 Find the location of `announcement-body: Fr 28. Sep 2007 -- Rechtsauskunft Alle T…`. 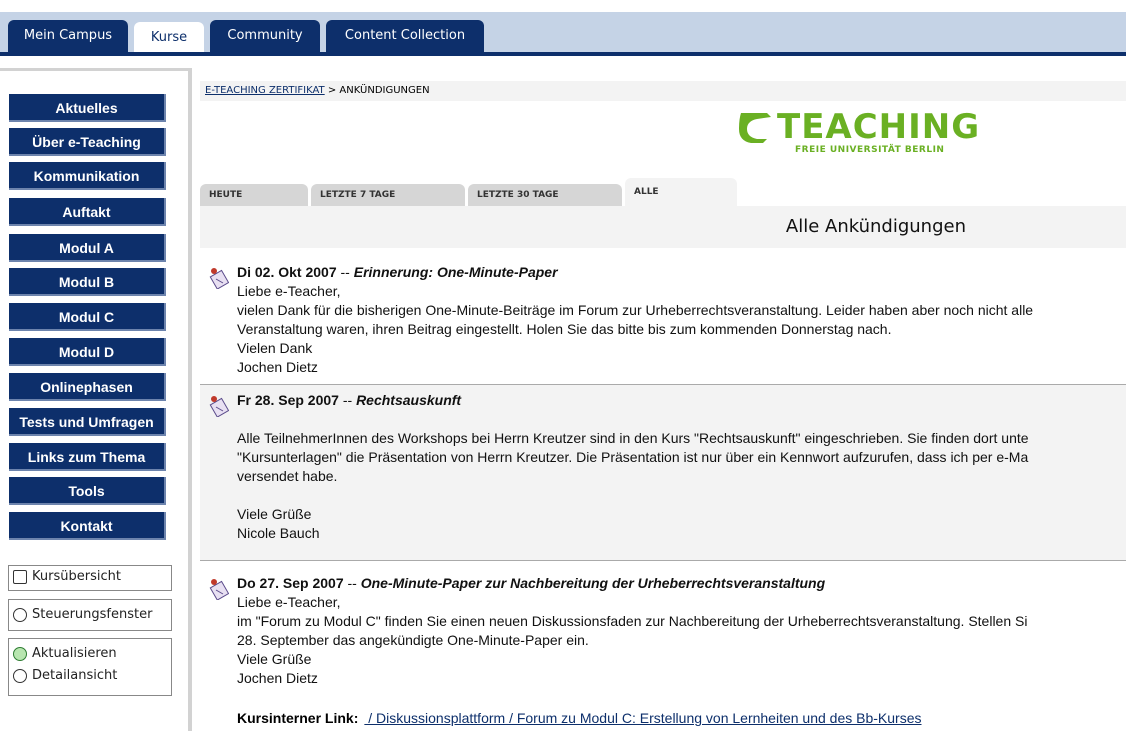

announcement-body: Fr 28. Sep 2007 -- Rechtsauskunft Alle T… is located at coordinates (633, 467).